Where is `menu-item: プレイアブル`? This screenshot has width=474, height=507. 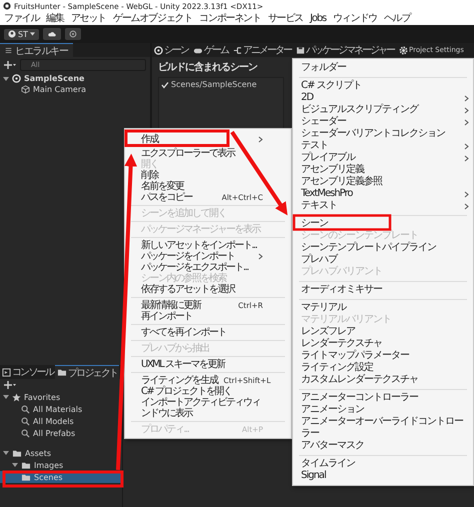 menu-item: プレイアブル is located at coordinates (383, 158).